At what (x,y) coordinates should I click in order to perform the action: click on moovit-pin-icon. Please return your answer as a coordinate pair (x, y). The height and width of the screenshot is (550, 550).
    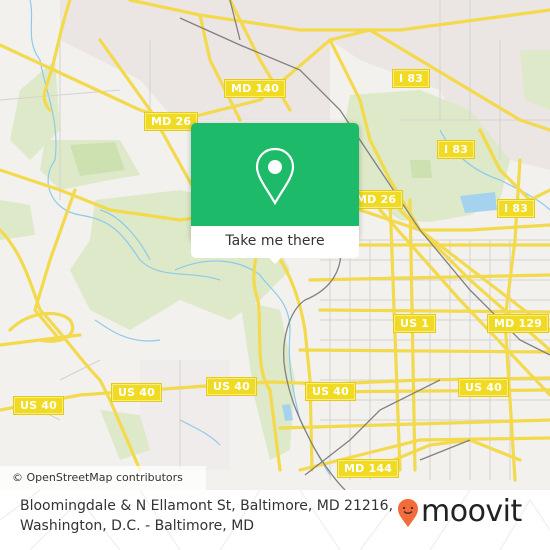
    Looking at the image, I should click on (408, 513).